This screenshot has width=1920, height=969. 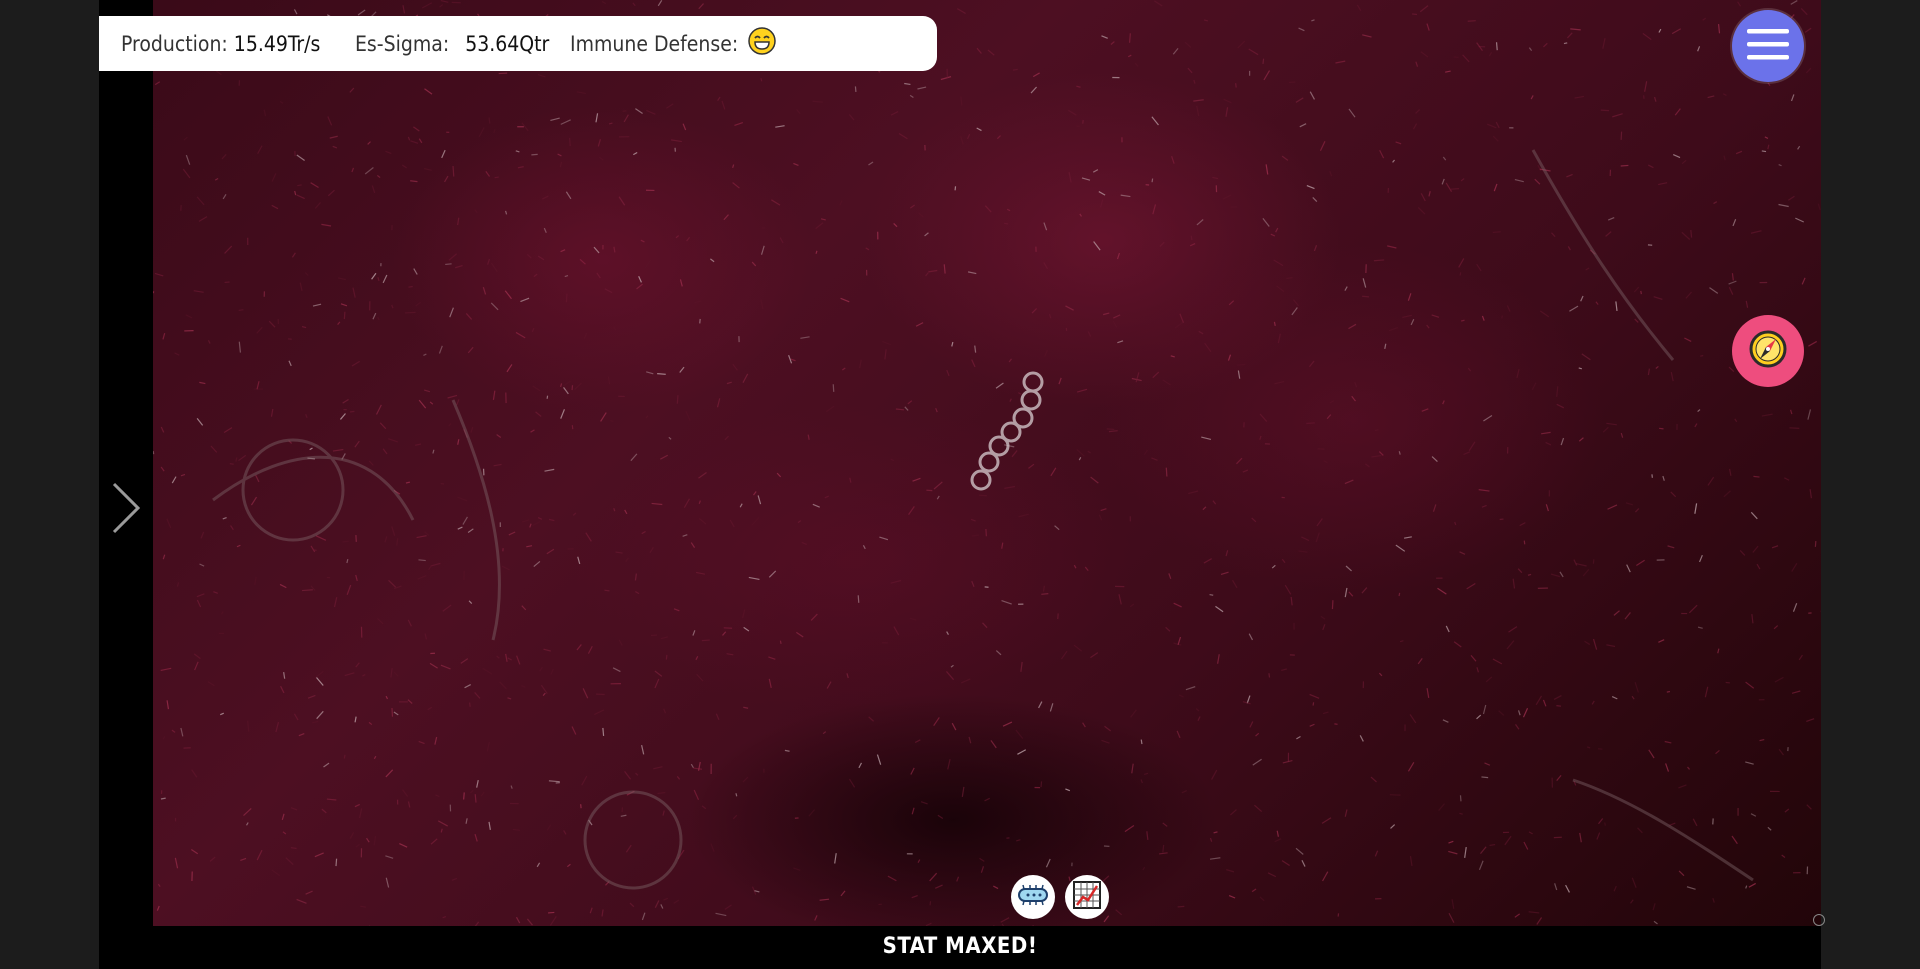 I want to click on stats-chart-icon, so click(x=1087, y=897).